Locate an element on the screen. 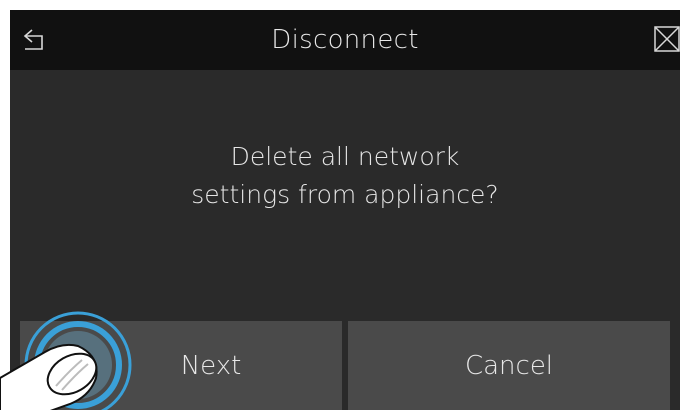  cancel-button: Cancel is located at coordinates (509, 365).